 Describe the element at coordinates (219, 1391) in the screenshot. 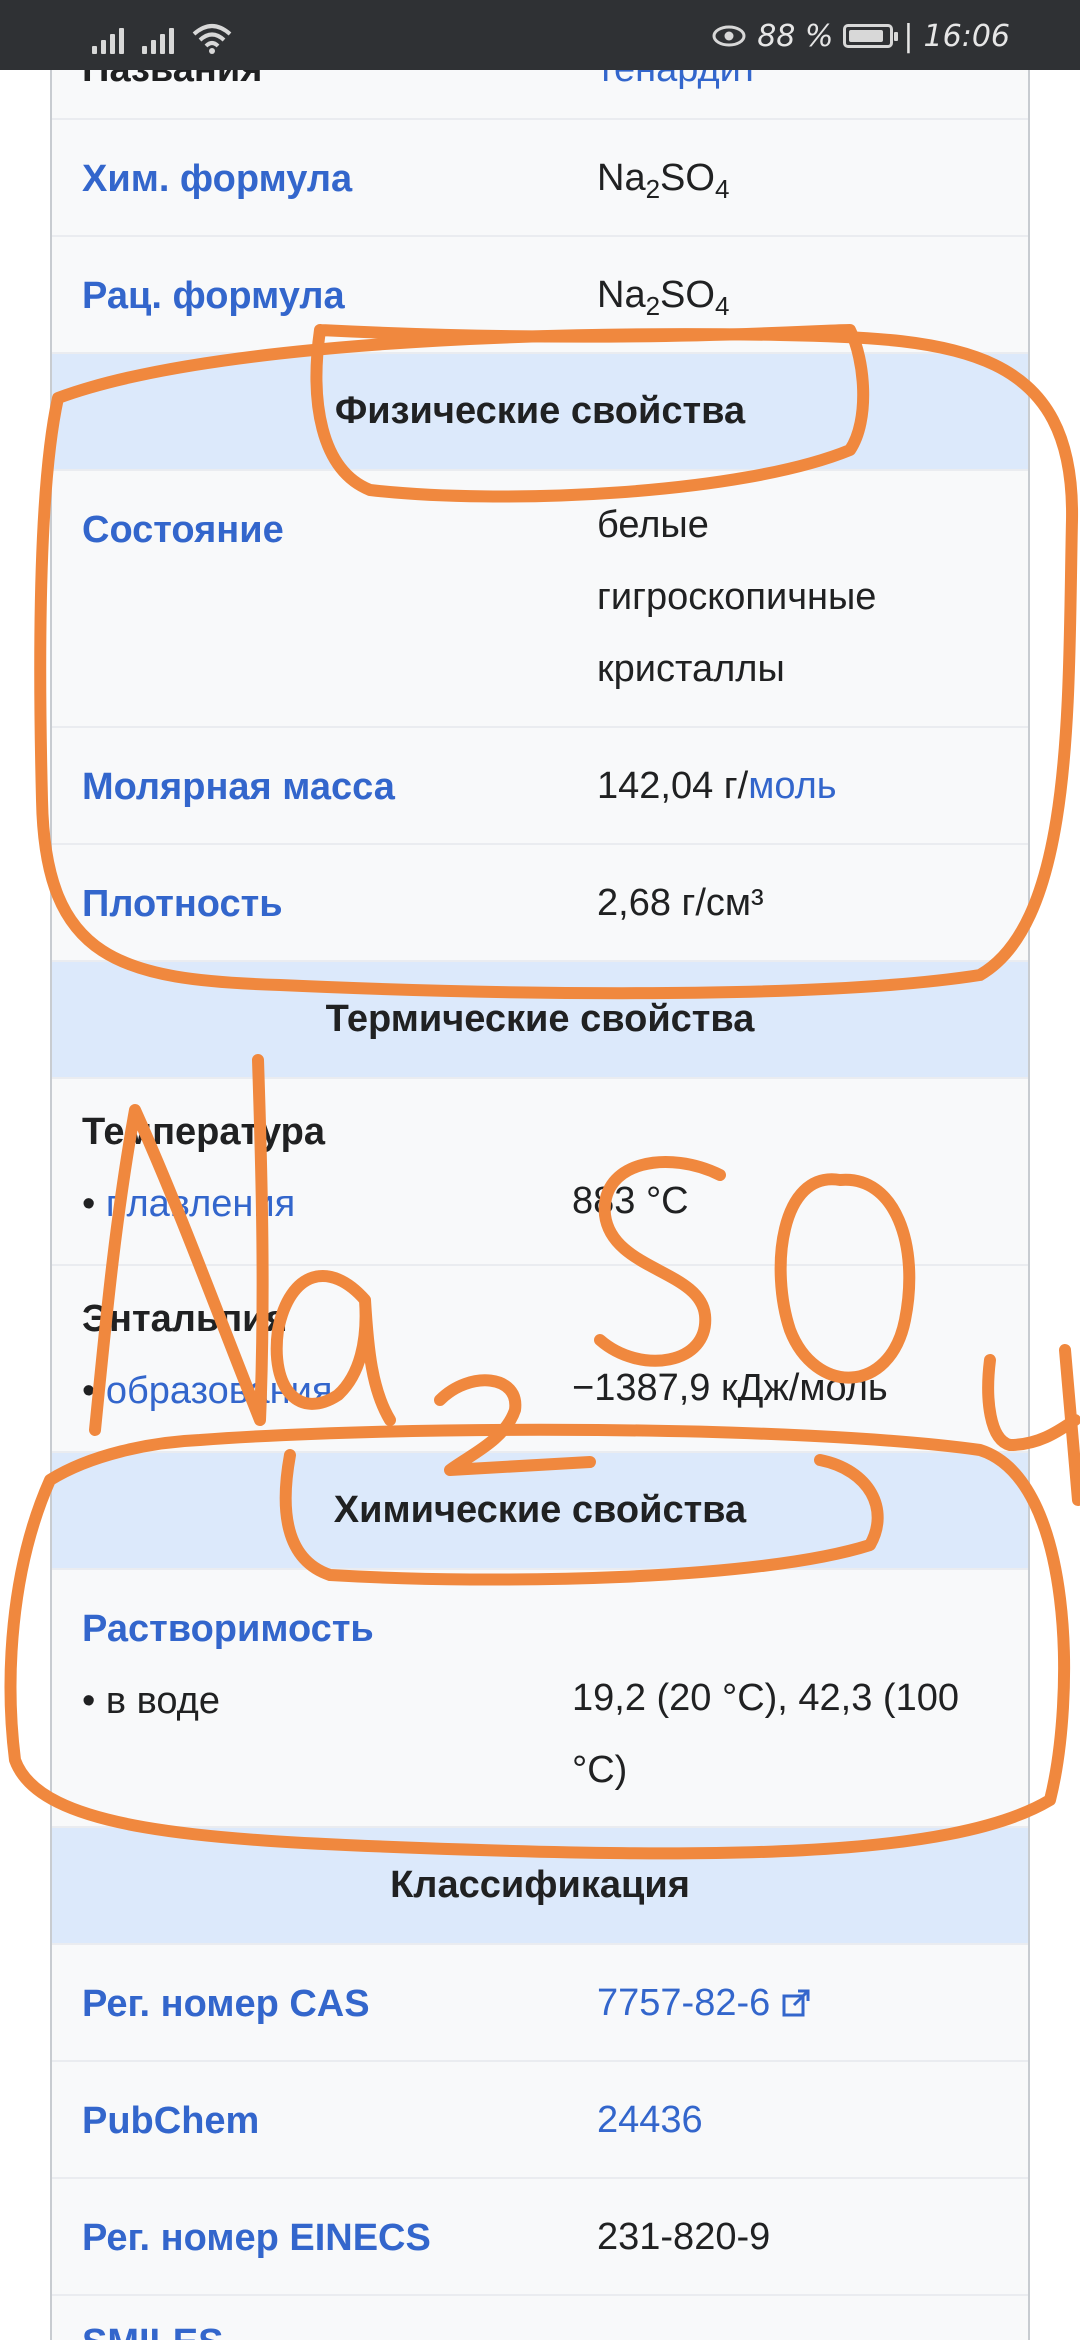

I see `formation-link: образования` at that location.